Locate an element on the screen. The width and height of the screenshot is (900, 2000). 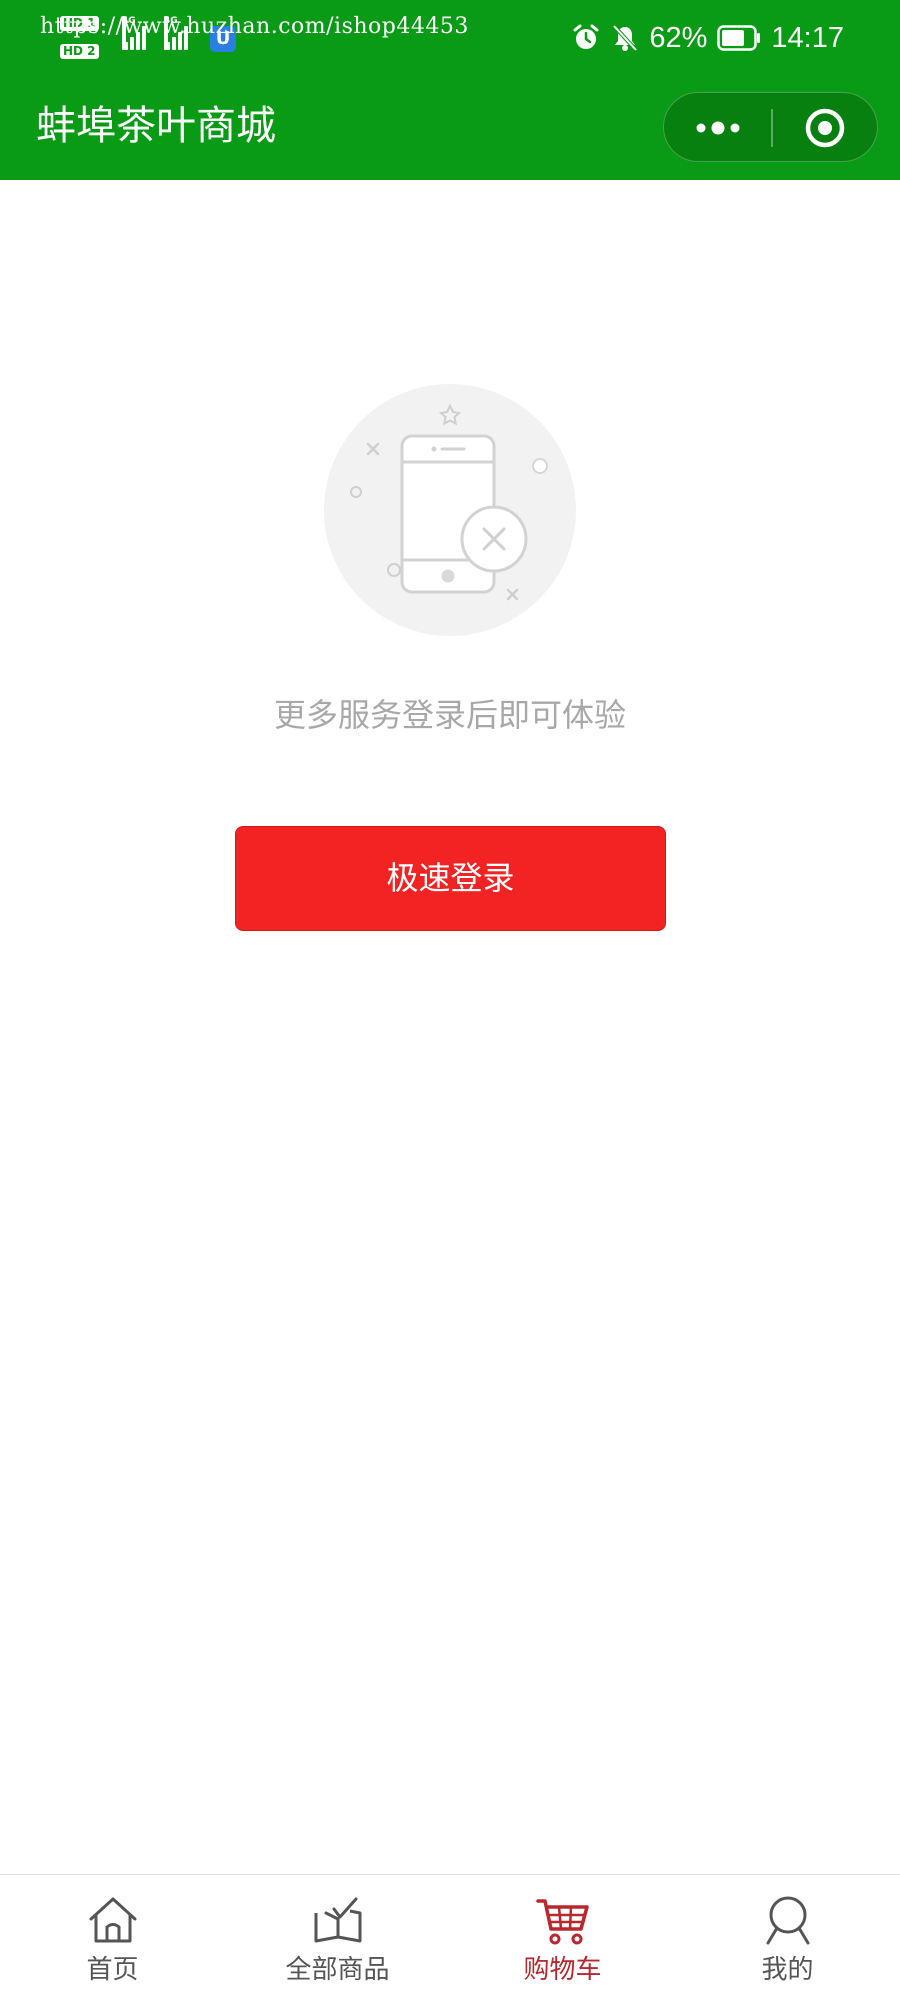
cart-icon is located at coordinates (562, 1922).